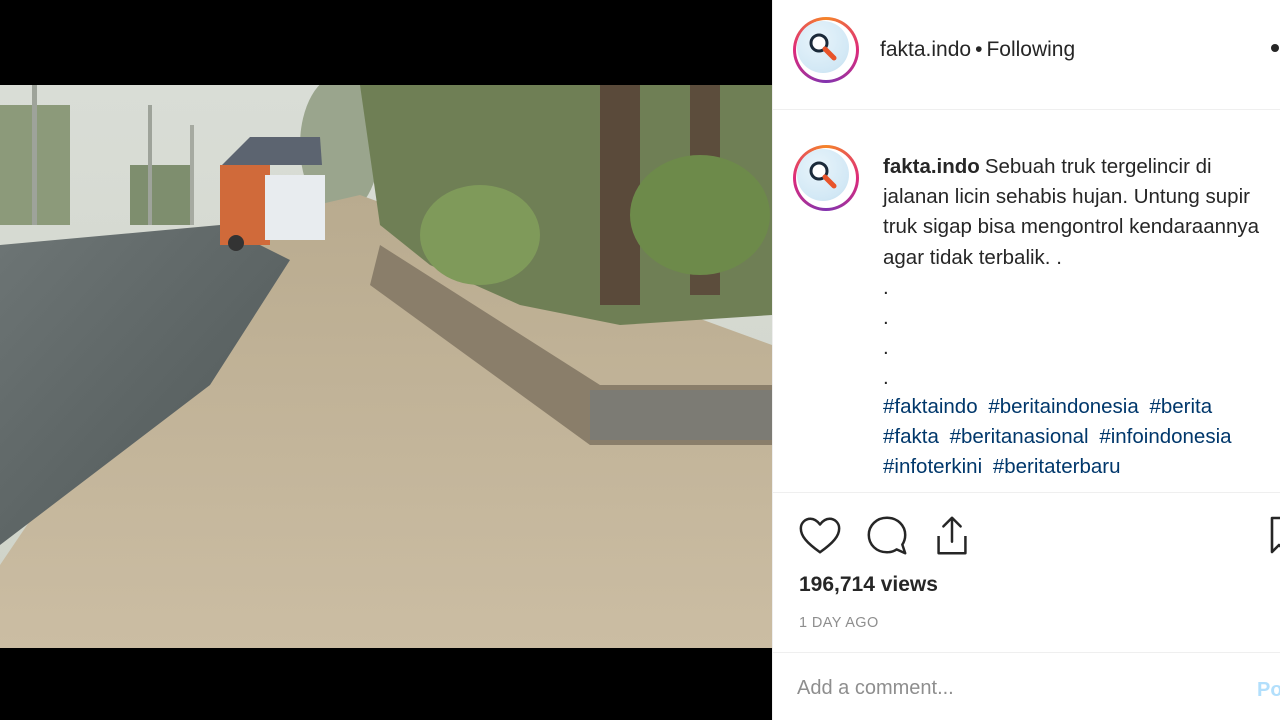  I want to click on comment-form: Post, so click(1026, 686).